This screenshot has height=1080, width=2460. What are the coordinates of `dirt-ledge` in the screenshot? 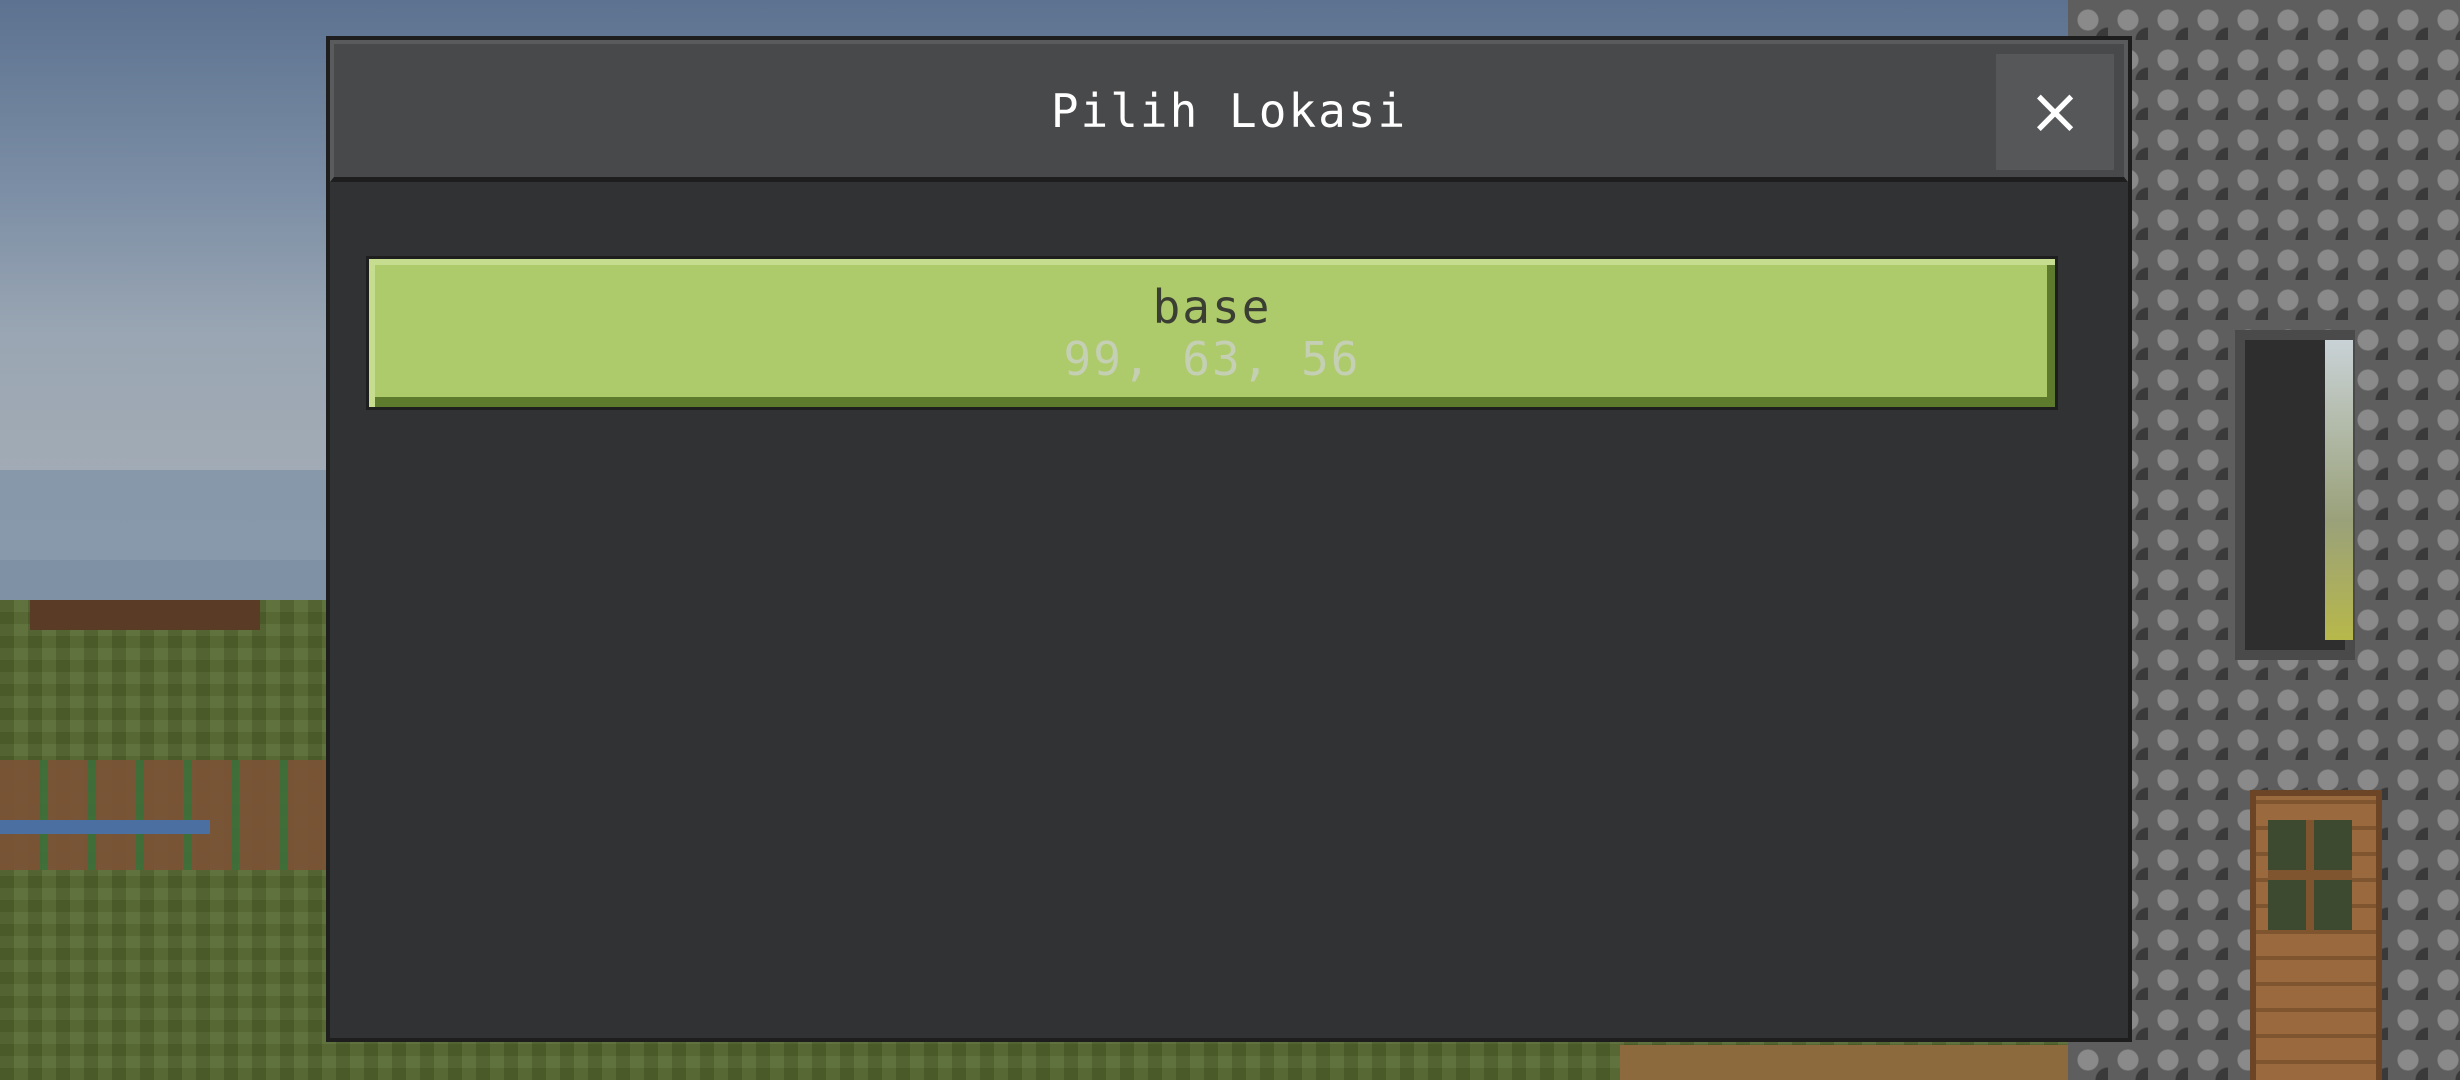 It's located at (145, 615).